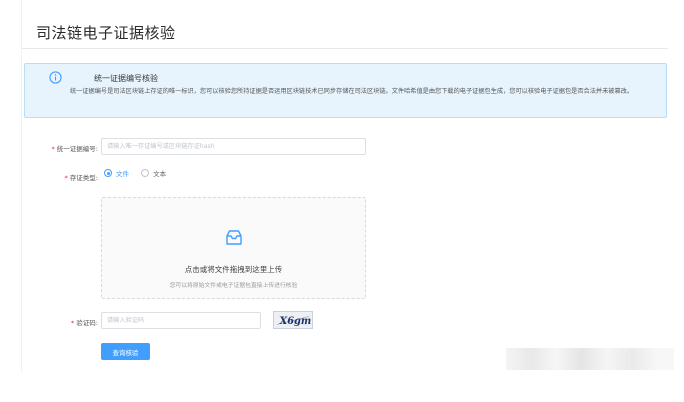 This screenshot has height=402, width=684. I want to click on captcha-text: X6gm, so click(295, 321).